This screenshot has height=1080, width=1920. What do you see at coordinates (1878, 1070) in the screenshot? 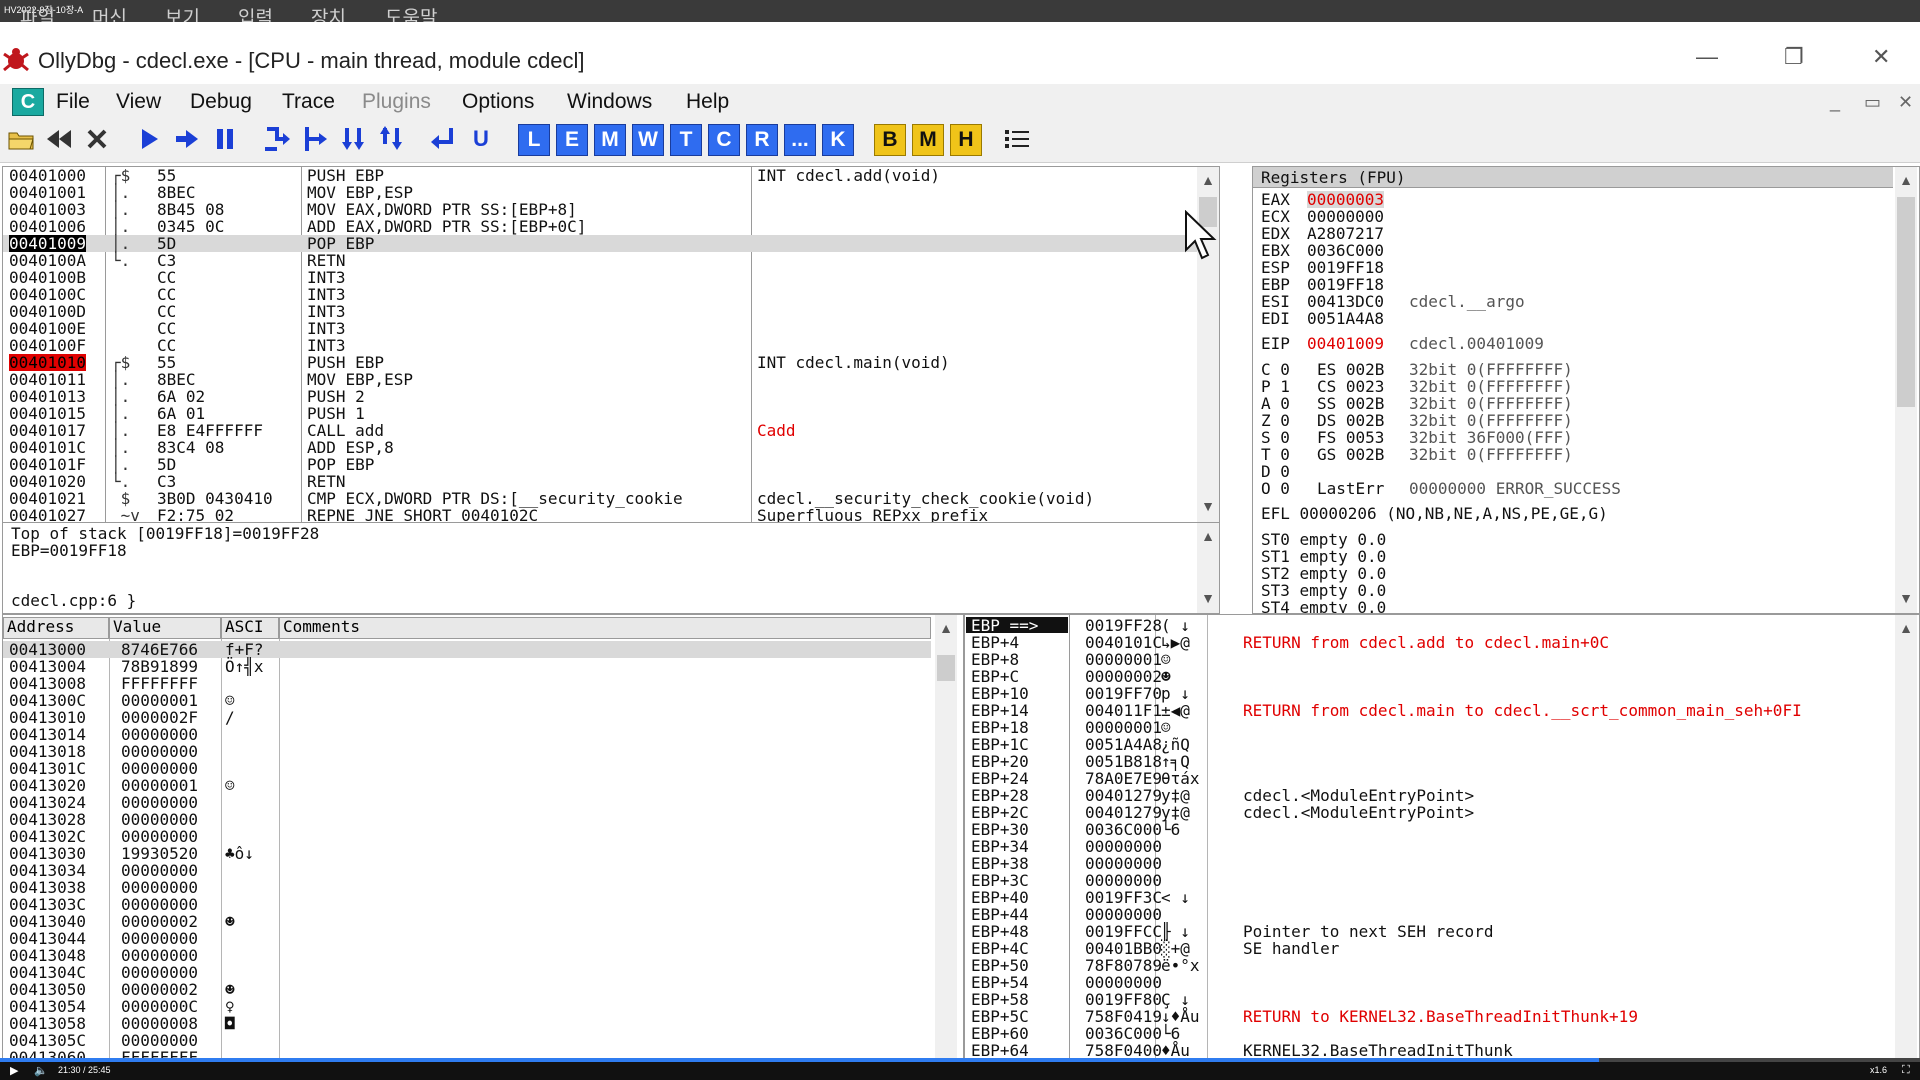
I see `playback-speed: x1.6` at bounding box center [1878, 1070].